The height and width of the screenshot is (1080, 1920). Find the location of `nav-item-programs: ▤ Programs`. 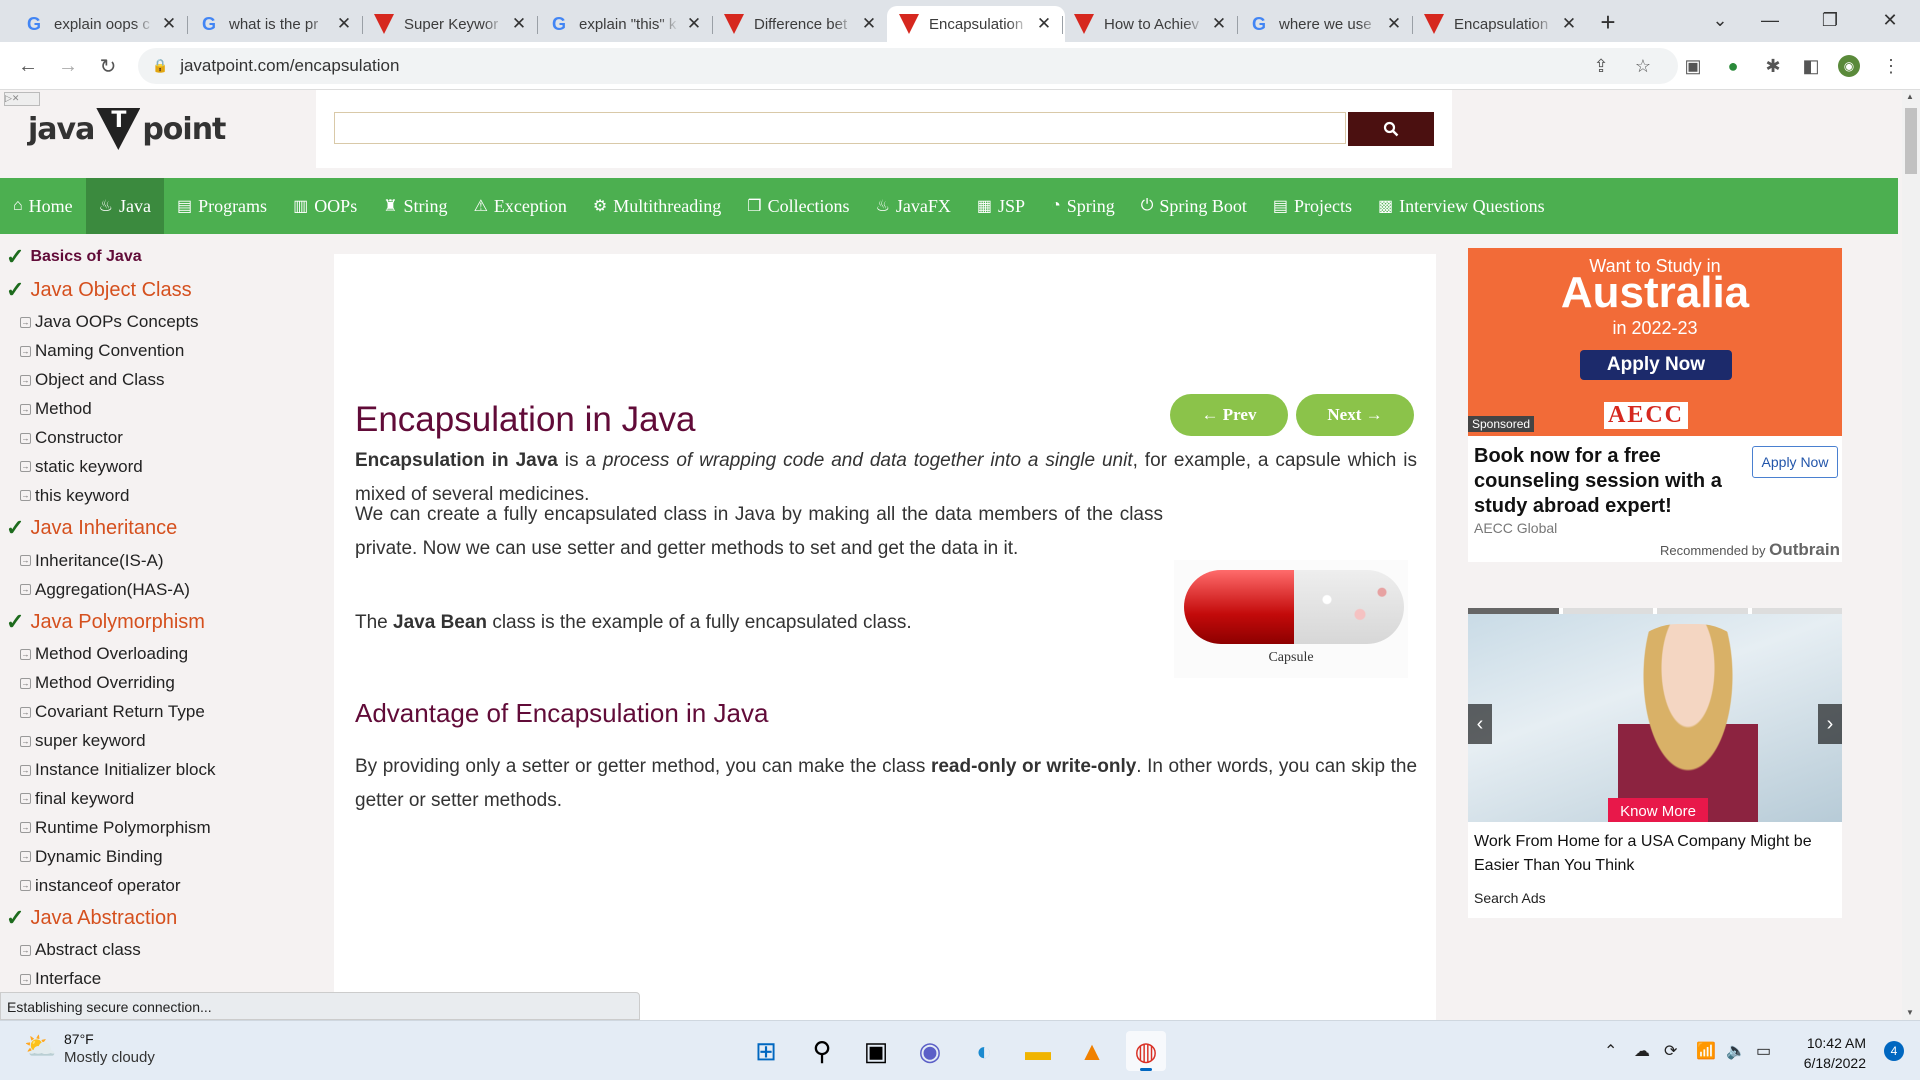

nav-item-programs: ▤ Programs is located at coordinates (222, 206).